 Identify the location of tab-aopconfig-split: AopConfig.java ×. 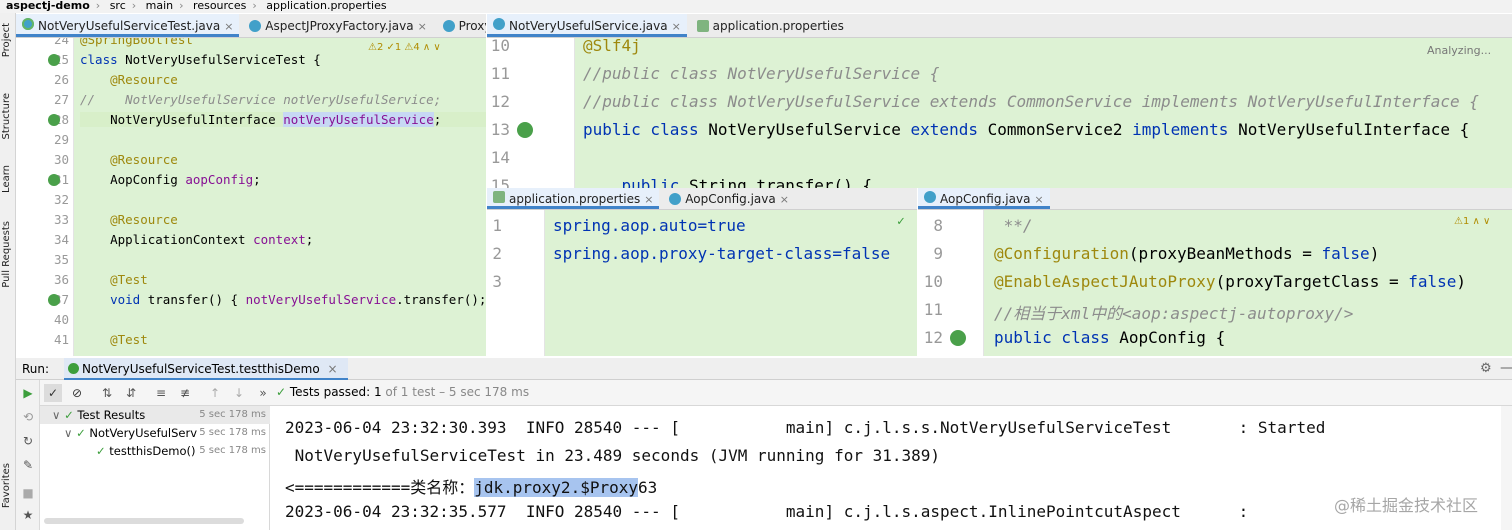
(729, 198).